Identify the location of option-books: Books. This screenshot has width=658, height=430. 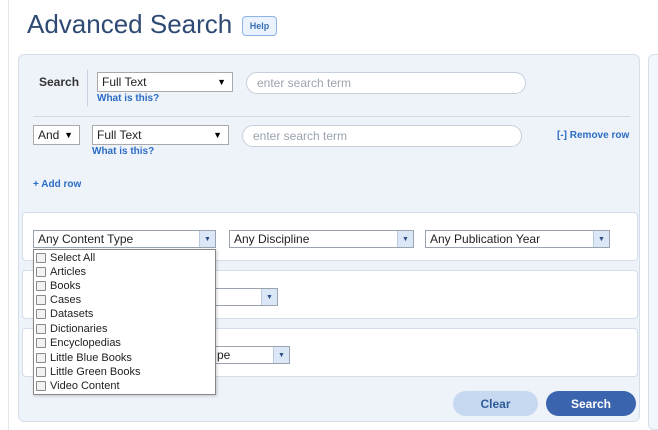
(58, 286).